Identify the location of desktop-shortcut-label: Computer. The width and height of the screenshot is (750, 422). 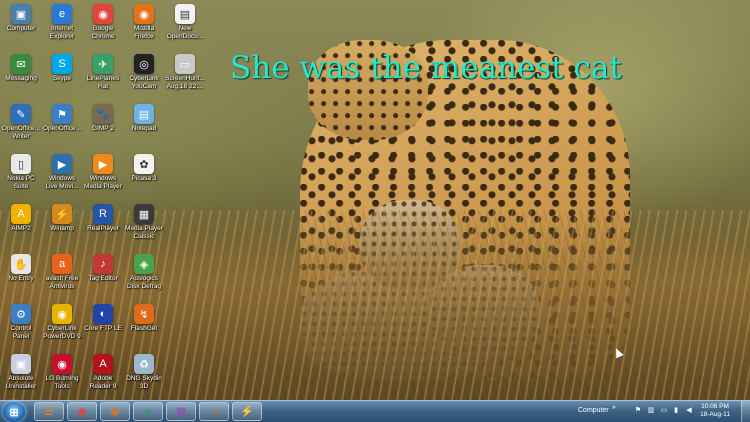
(21, 28).